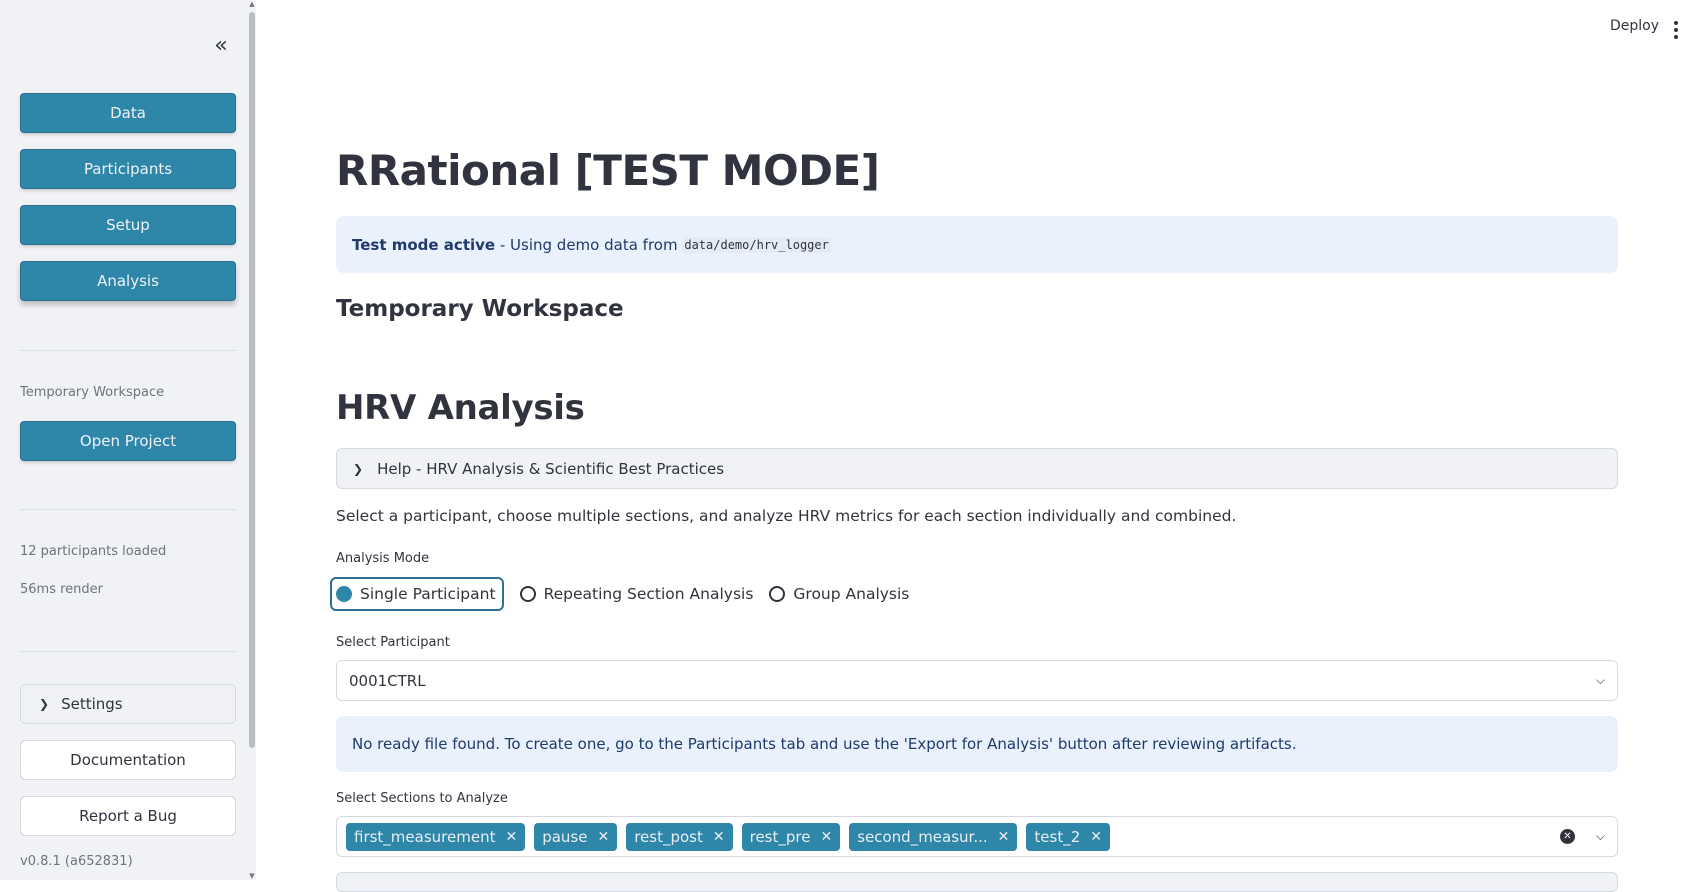 Image resolution: width=1707 pixels, height=892 pixels. I want to click on documentation-button: Documentation, so click(128, 760).